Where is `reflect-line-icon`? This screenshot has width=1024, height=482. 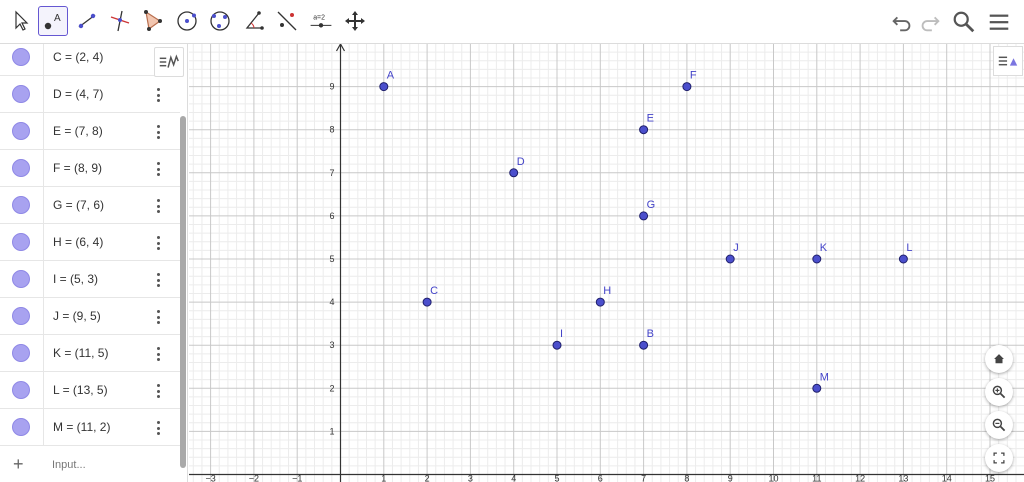 reflect-line-icon is located at coordinates (287, 21).